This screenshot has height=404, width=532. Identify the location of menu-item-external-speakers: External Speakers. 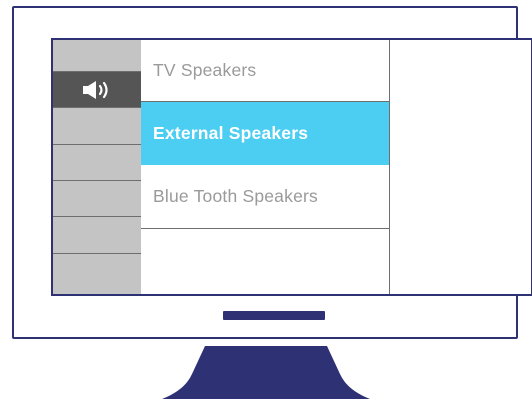
(265, 133).